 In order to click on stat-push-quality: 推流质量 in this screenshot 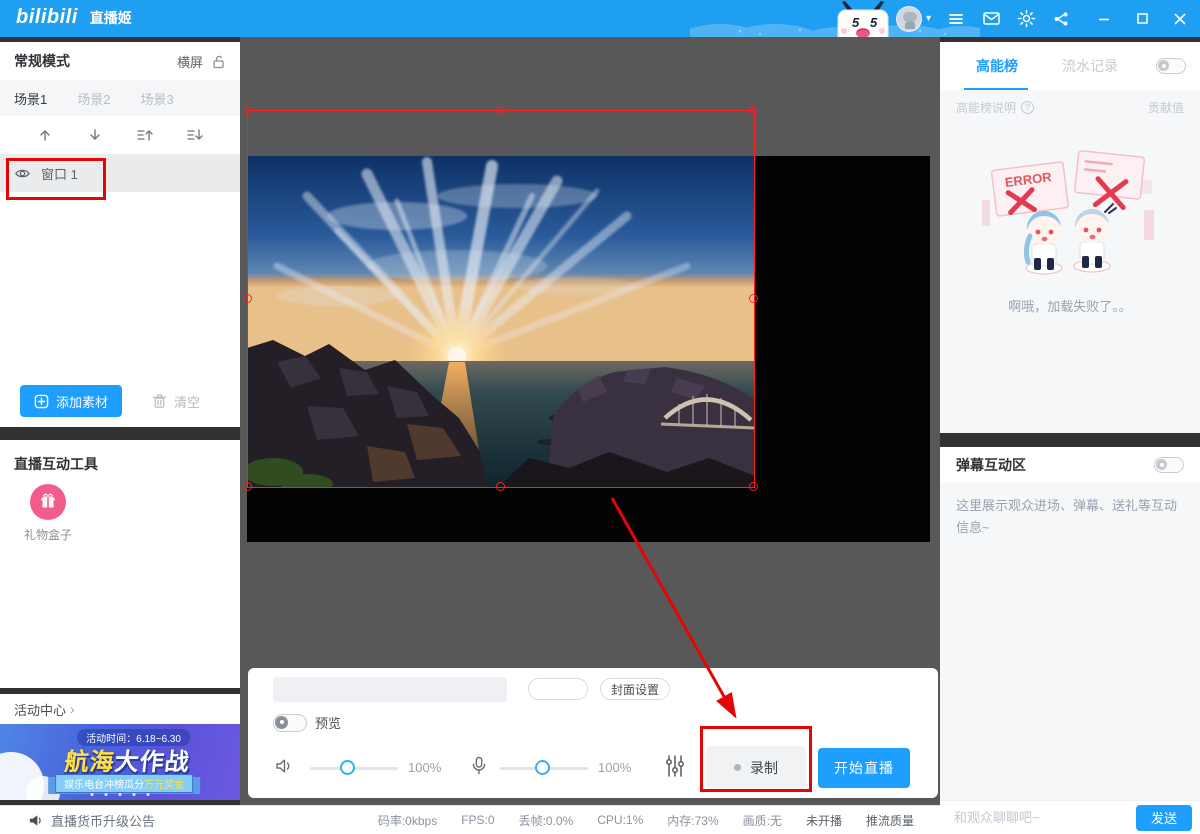, I will do `click(890, 820)`.